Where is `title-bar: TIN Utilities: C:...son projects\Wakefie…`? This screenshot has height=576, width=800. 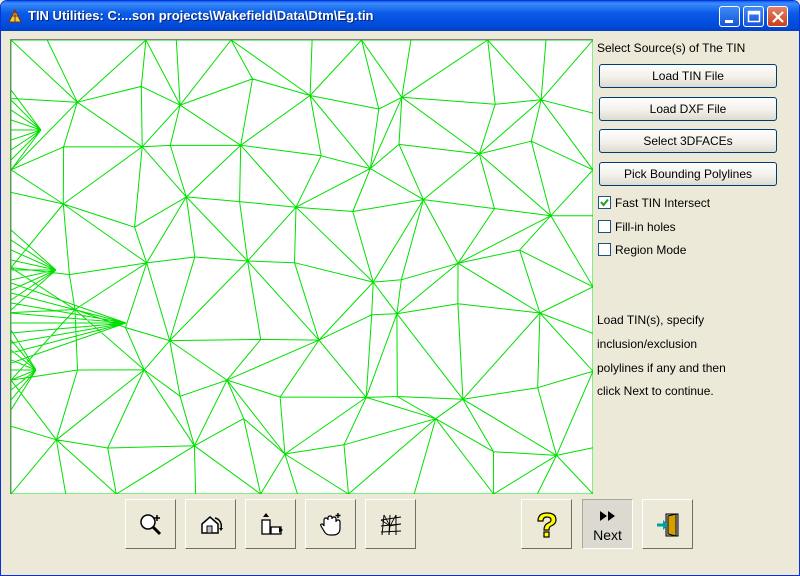 title-bar: TIN Utilities: C:...son projects\Wakefie… is located at coordinates (400, 16).